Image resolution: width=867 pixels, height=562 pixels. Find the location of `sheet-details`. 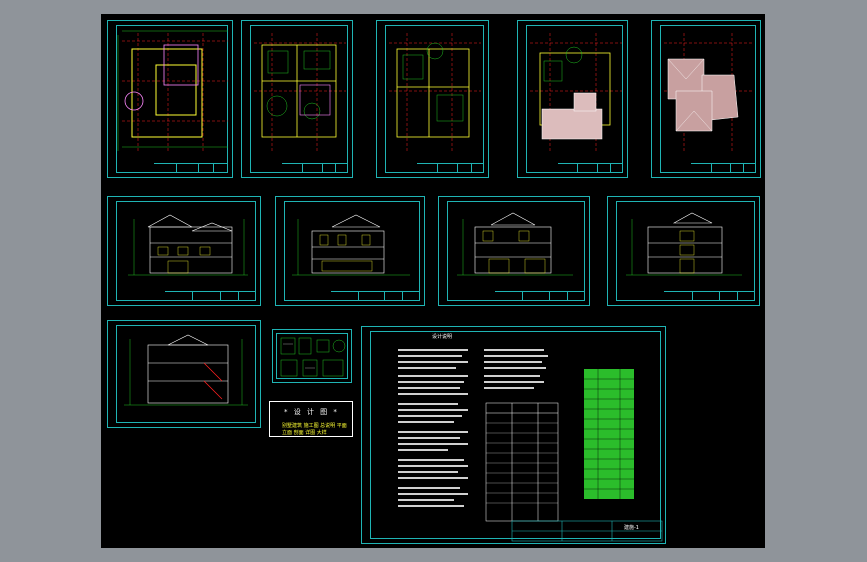

sheet-details is located at coordinates (312, 356).